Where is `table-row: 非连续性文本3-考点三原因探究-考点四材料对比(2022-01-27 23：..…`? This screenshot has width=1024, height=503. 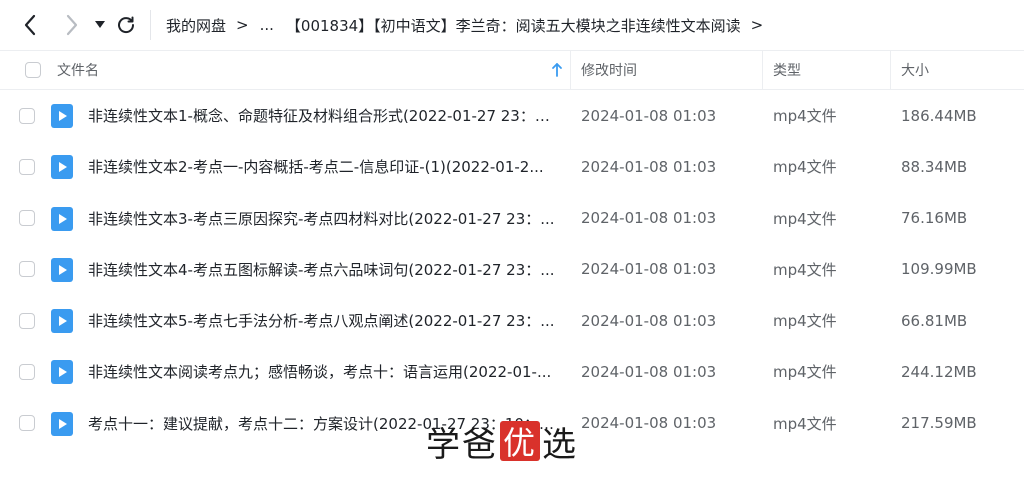 table-row: 非连续性文本3-考点三原因探究-考点四材料对比(2022-01-27 23：..… is located at coordinates (512, 218).